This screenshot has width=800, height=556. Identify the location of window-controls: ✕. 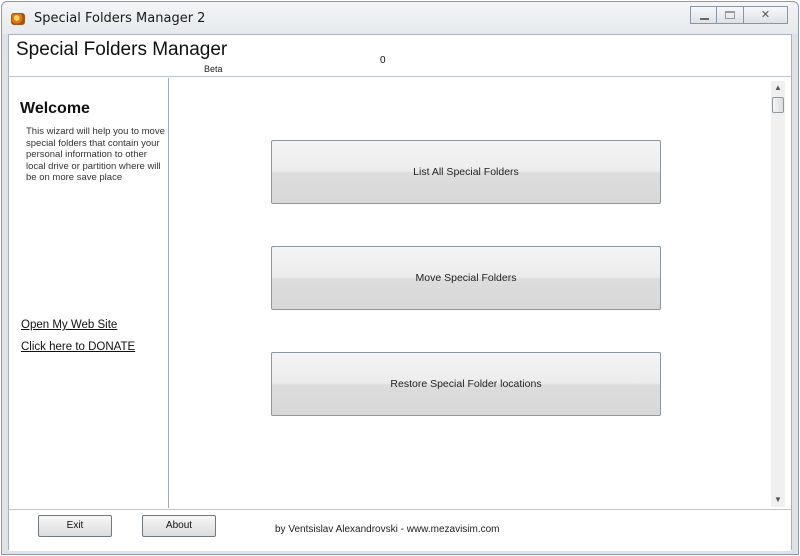
(739, 15).